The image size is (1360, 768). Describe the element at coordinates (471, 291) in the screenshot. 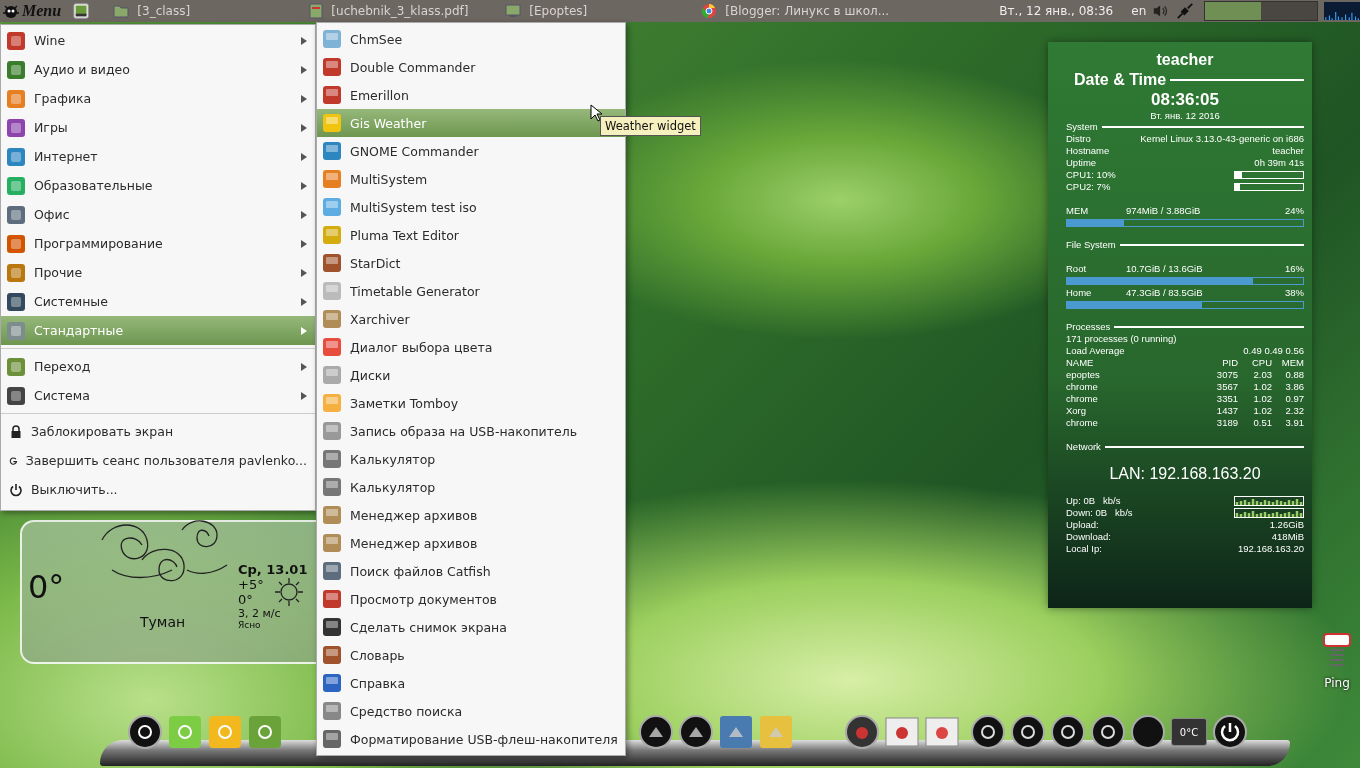

I see `menu-item: Timetable Generator` at that location.